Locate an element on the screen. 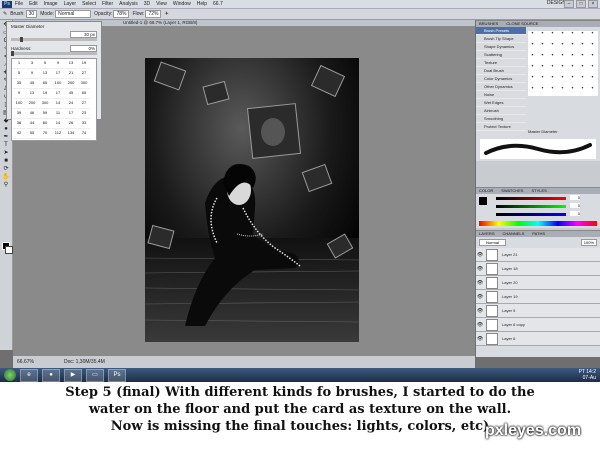 This screenshot has height=450, width=600. pen-tool-icon: ✒ is located at coordinates (6, 137).